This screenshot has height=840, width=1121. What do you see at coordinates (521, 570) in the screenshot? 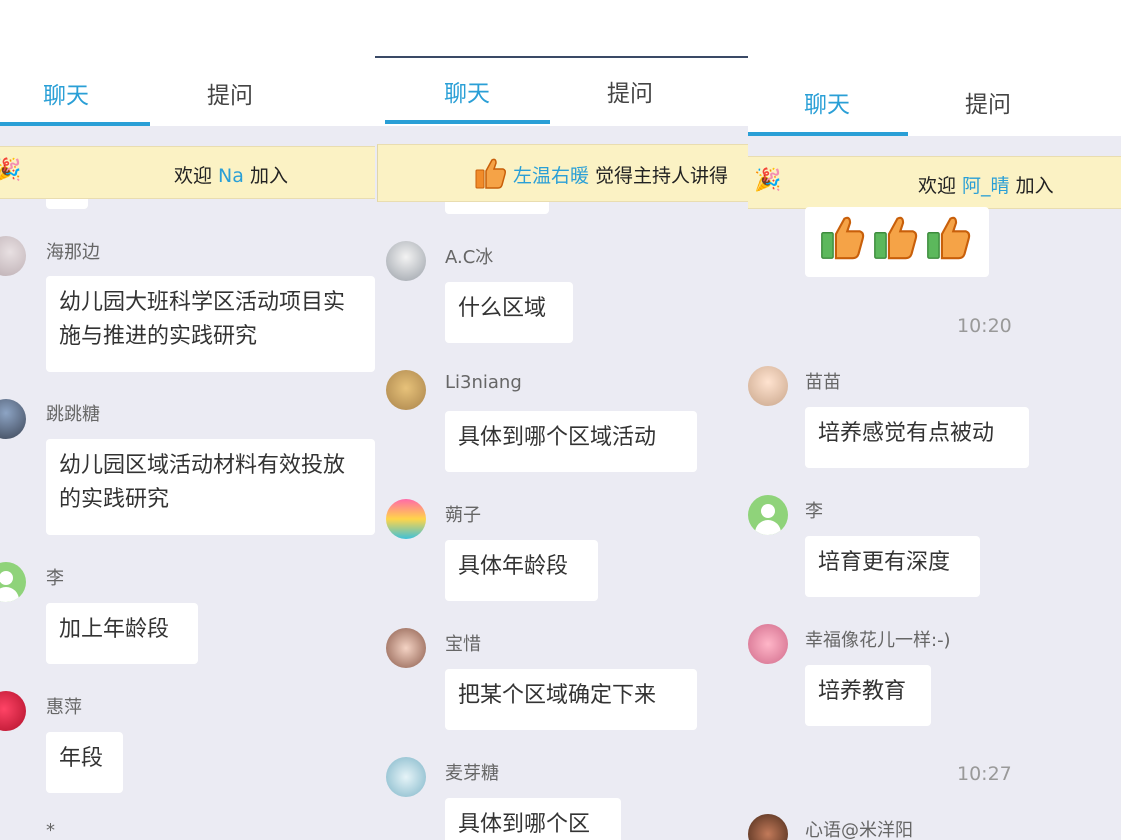
I see `message-bubble: 具体年龄段` at bounding box center [521, 570].